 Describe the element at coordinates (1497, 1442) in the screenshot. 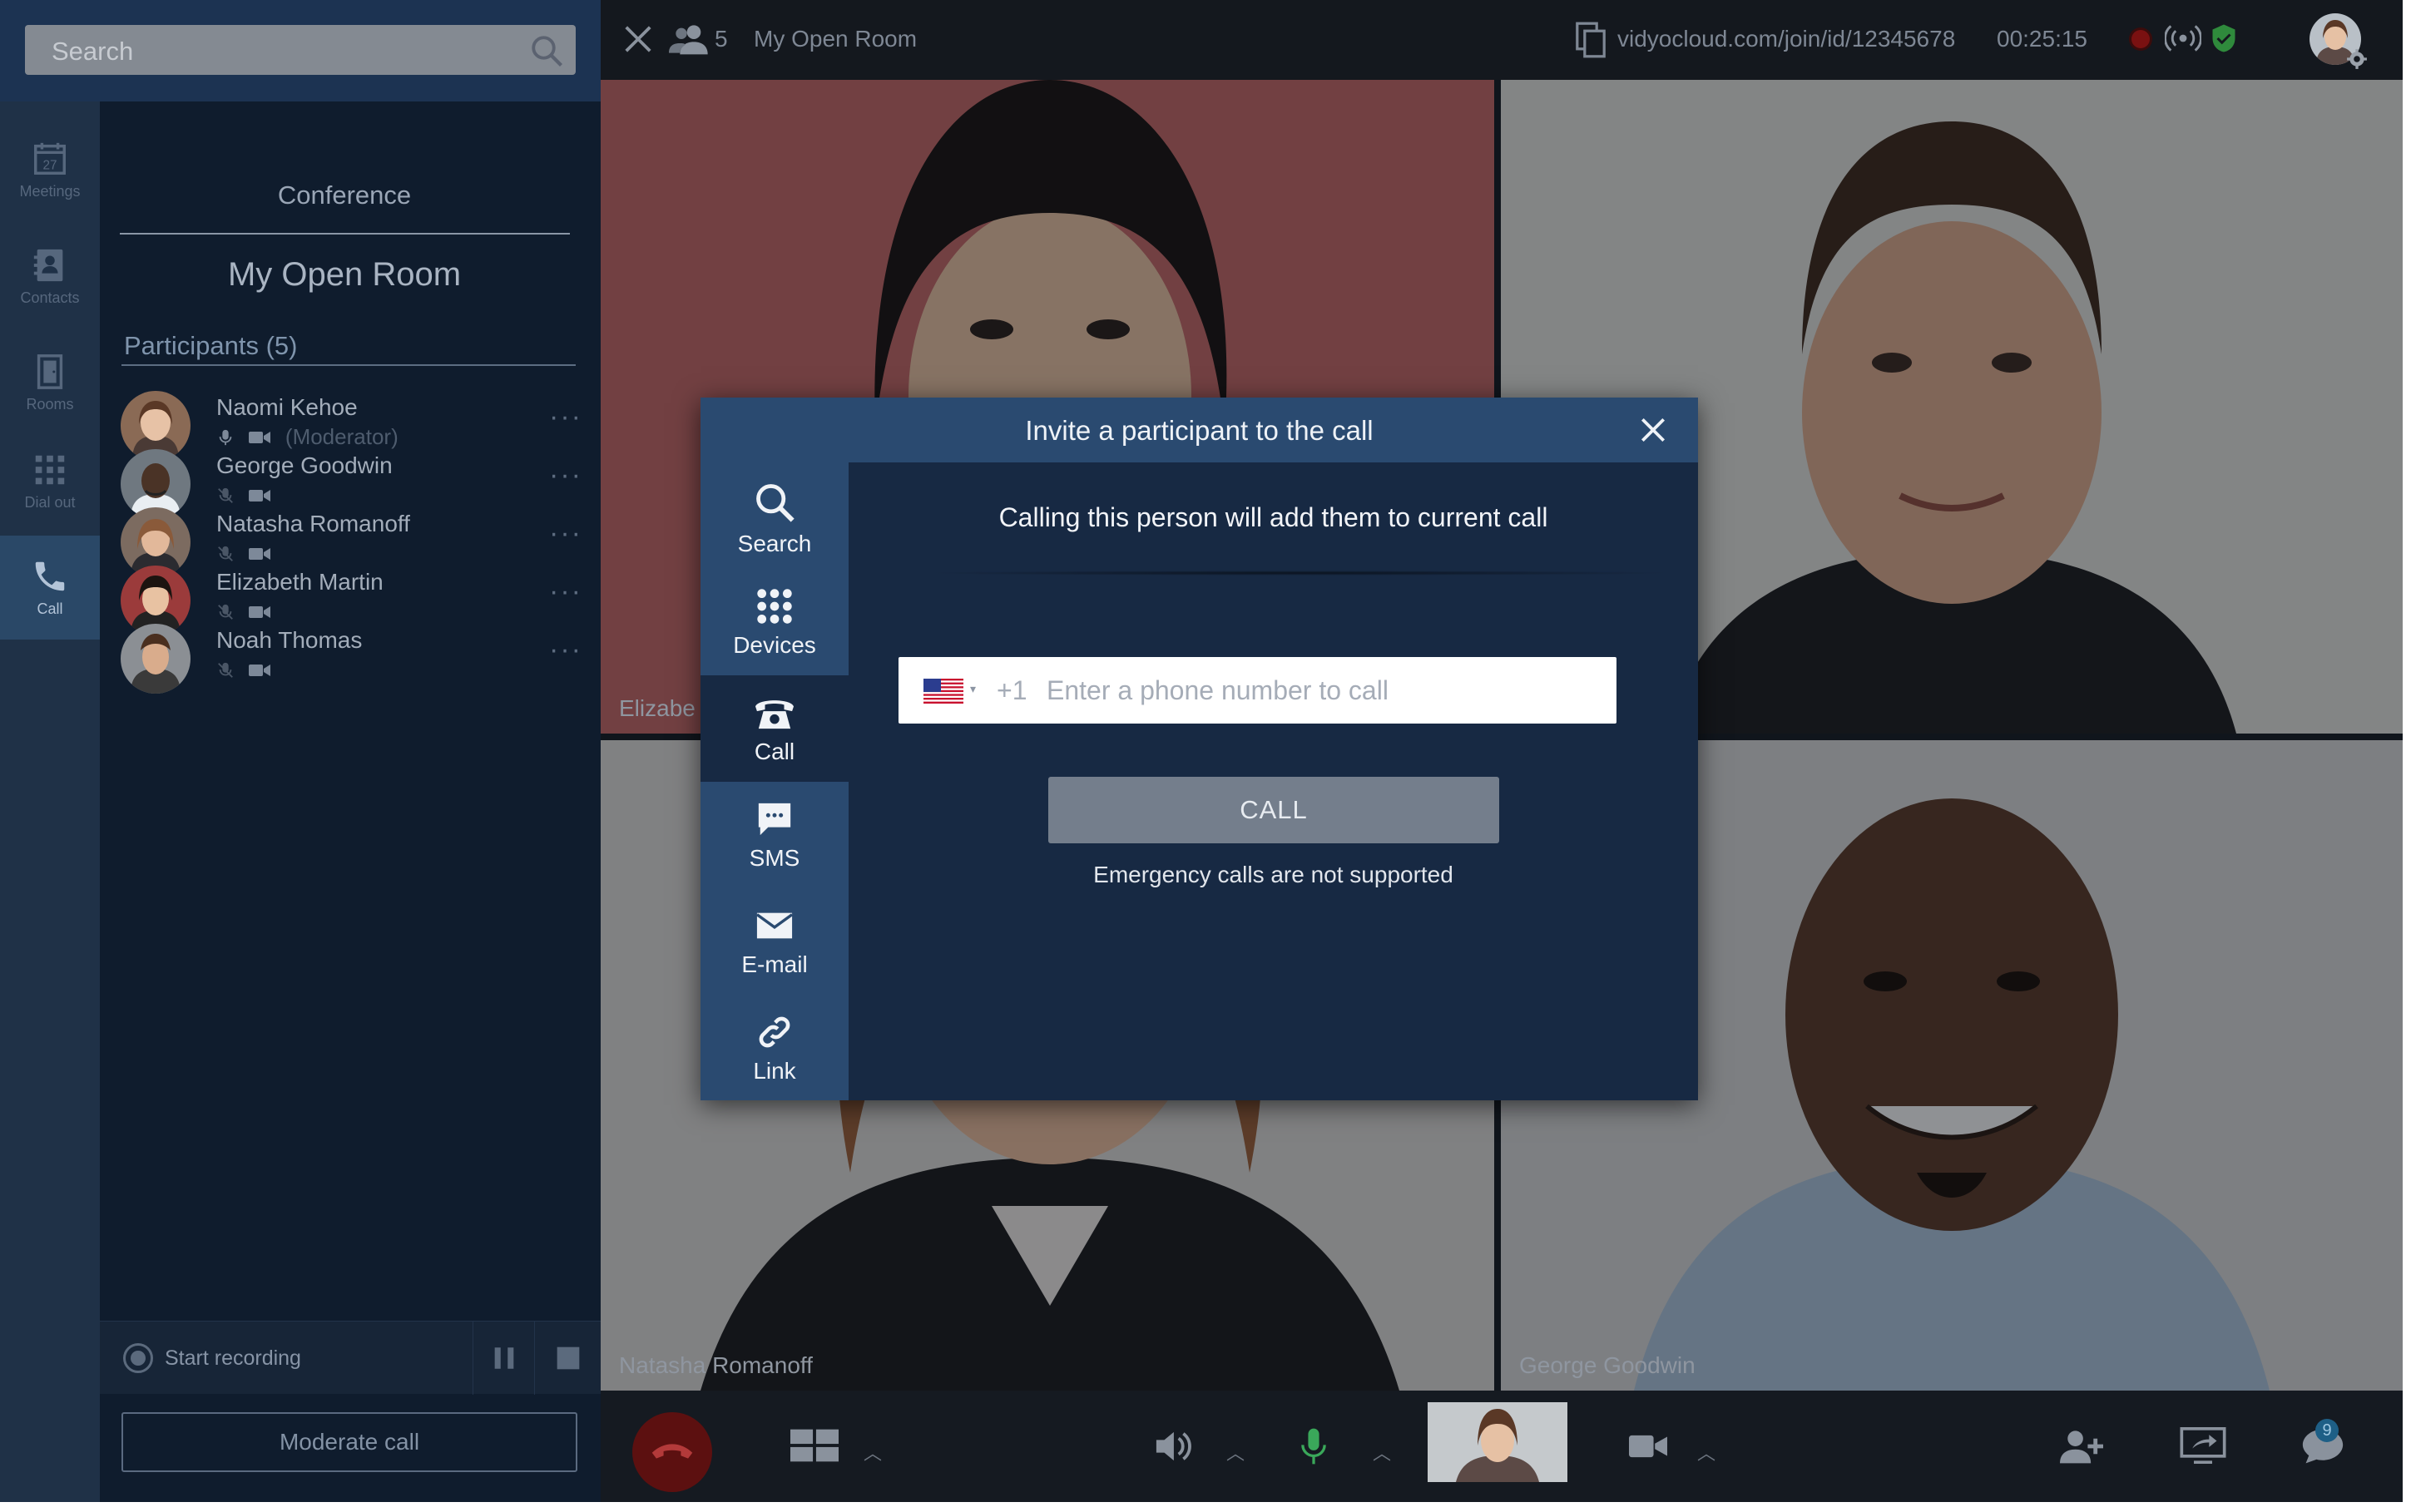

I see `self-view-preview` at that location.